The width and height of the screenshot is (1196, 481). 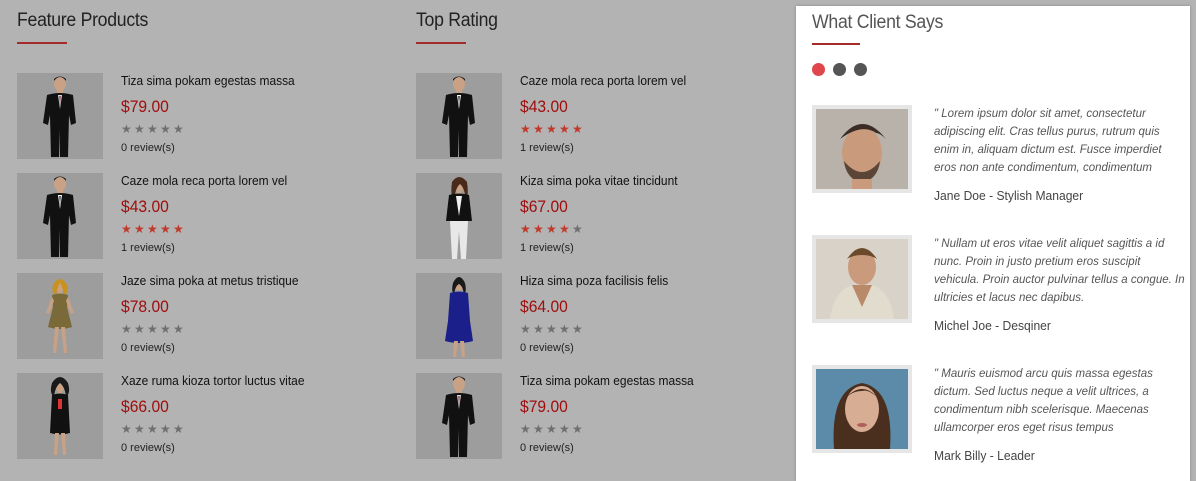 What do you see at coordinates (1009, 195) in the screenshot?
I see `client-name: Jane Doe - Stylish Manager` at bounding box center [1009, 195].